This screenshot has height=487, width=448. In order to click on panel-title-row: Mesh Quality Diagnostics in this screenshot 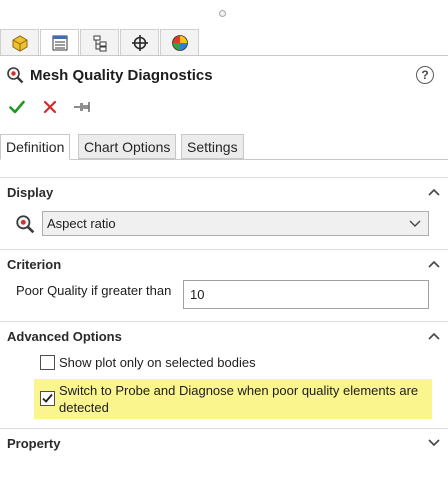, I will do `click(109, 75)`.